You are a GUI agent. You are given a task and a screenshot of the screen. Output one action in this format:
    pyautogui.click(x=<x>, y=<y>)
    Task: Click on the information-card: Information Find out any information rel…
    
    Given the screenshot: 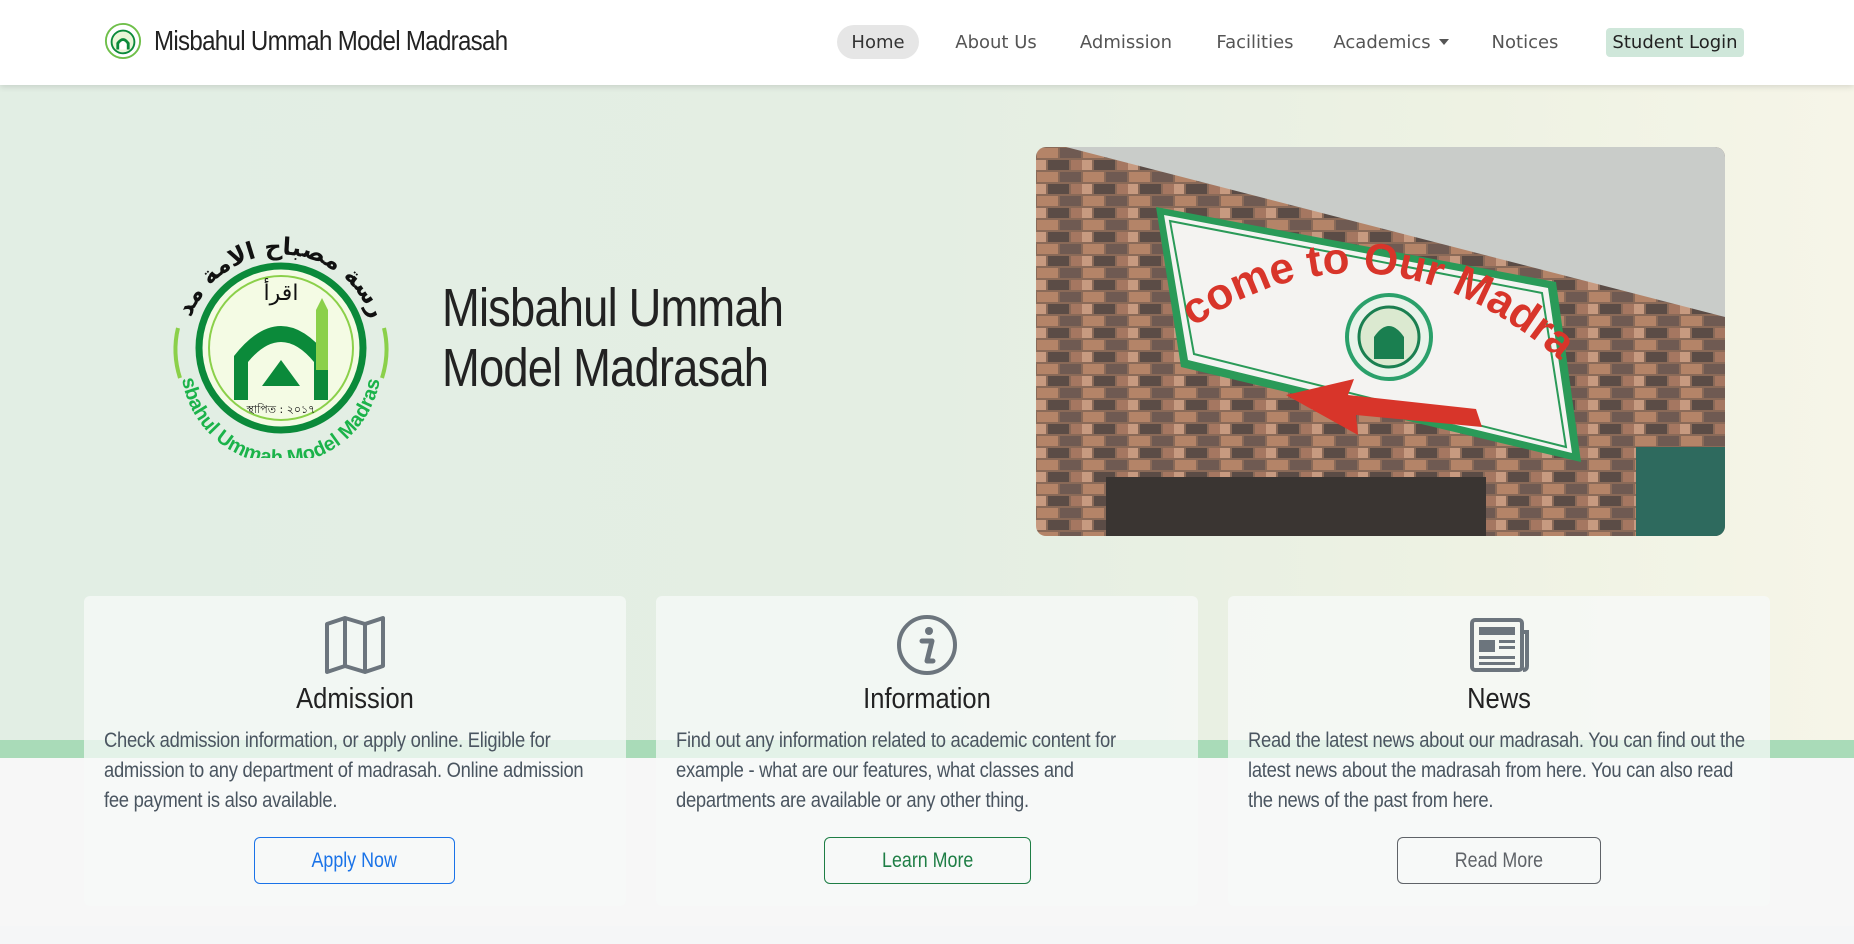 What is the action you would take?
    pyautogui.click(x=927, y=751)
    